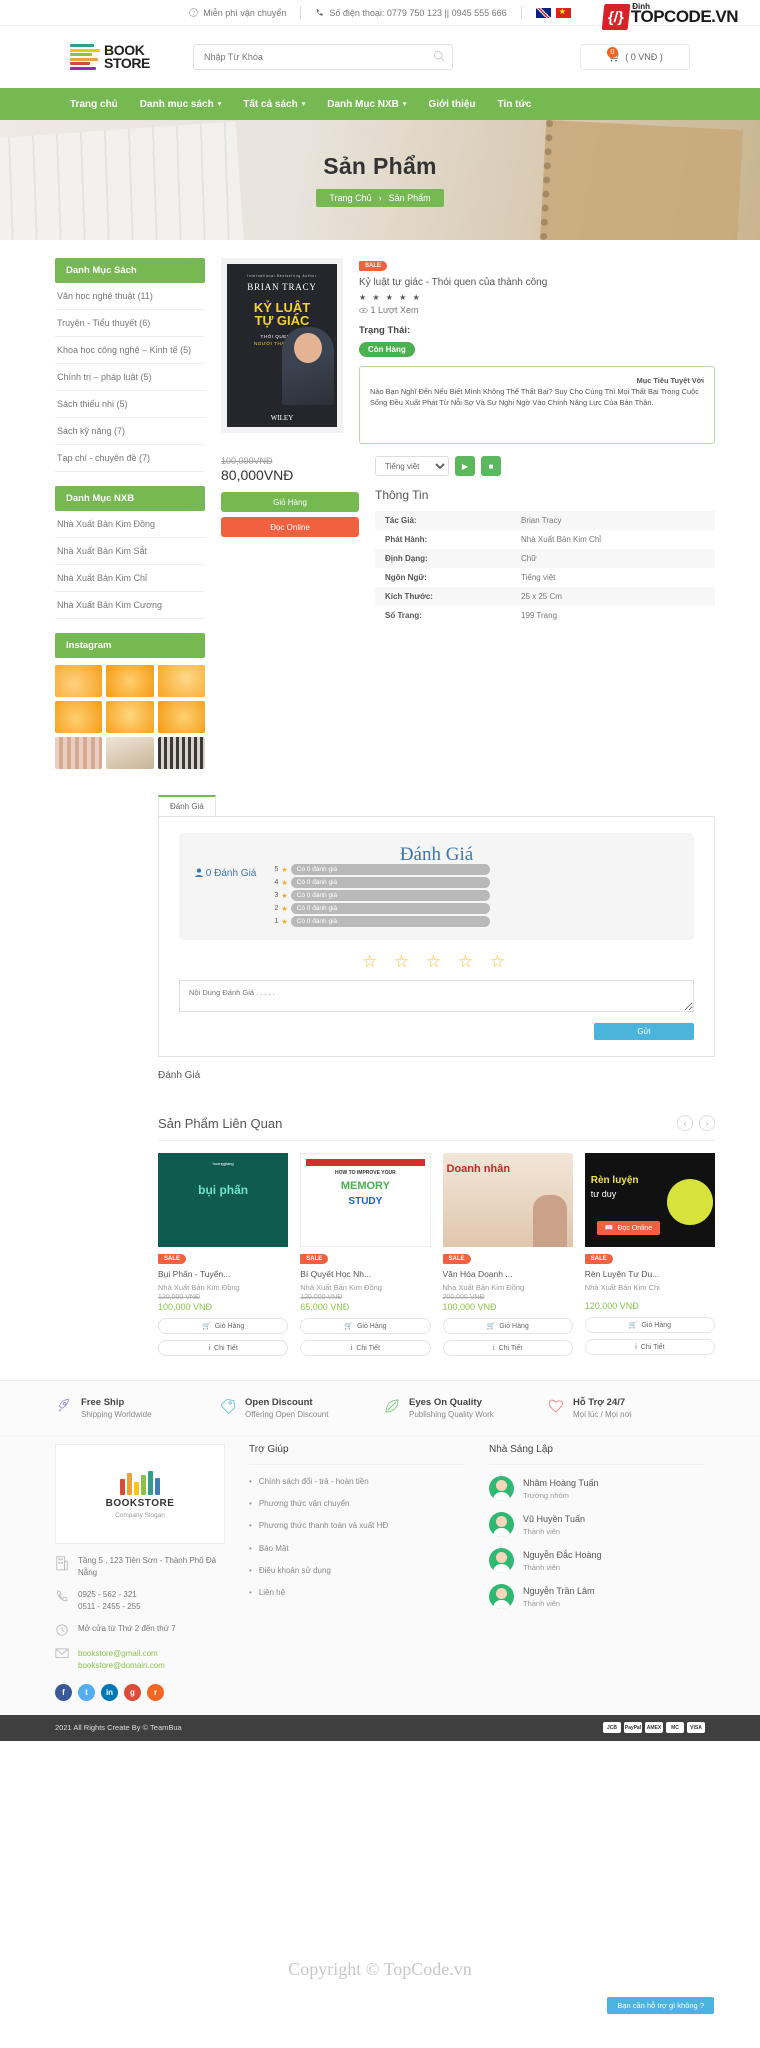 The image size is (760, 2048). Describe the element at coordinates (436, 996) in the screenshot. I see `review-textarea` at that location.